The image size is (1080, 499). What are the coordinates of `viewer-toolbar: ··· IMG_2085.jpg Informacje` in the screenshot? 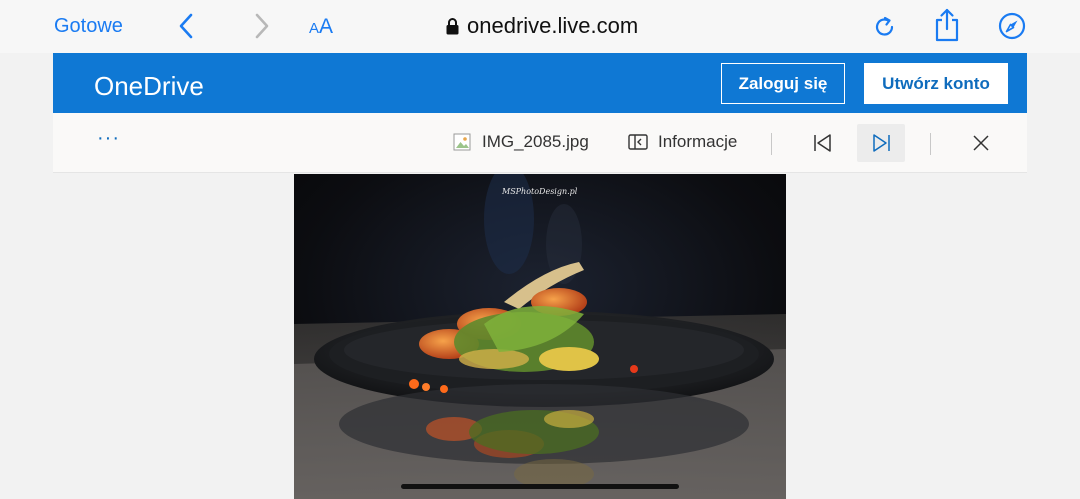 It's located at (540, 143).